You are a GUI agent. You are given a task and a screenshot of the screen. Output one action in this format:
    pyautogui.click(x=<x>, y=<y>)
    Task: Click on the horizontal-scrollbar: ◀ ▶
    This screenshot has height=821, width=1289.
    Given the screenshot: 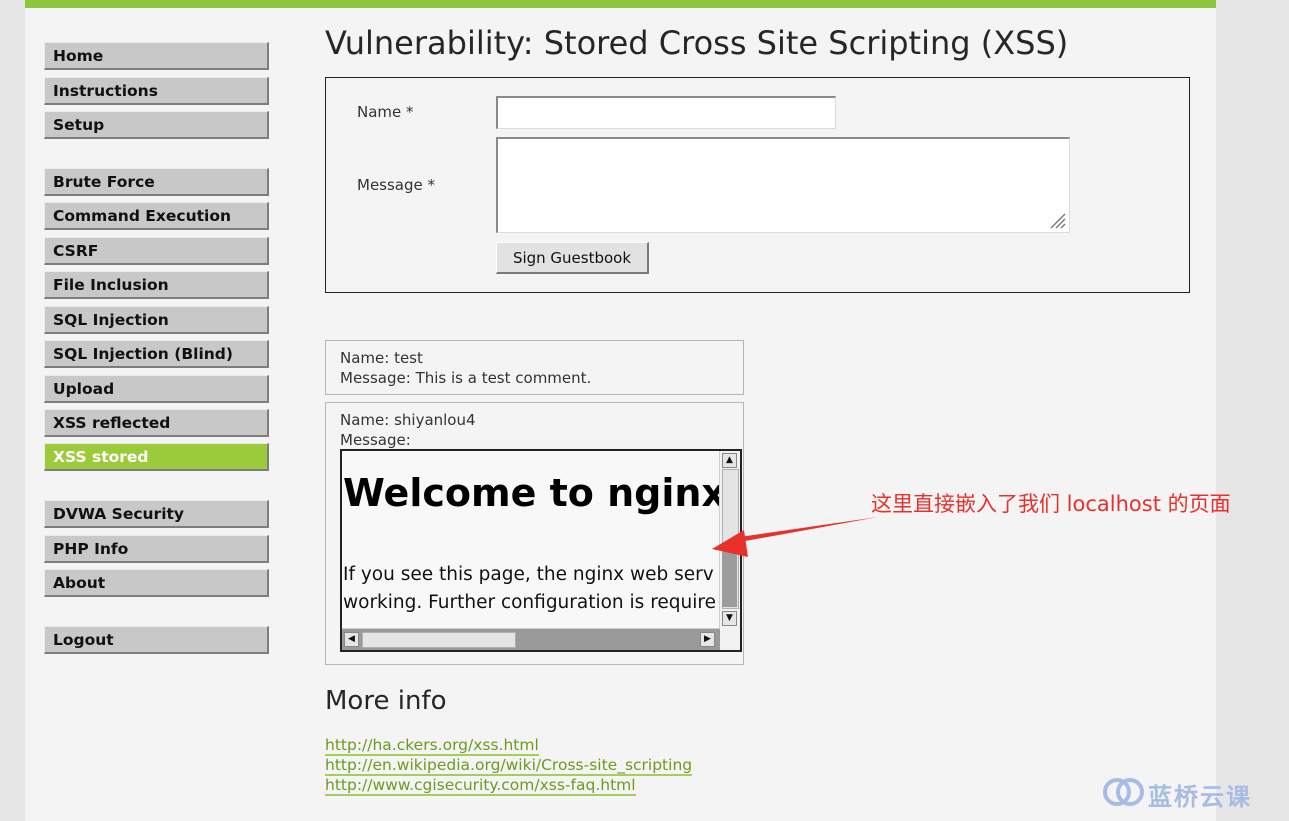 What is the action you would take?
    pyautogui.click(x=531, y=639)
    